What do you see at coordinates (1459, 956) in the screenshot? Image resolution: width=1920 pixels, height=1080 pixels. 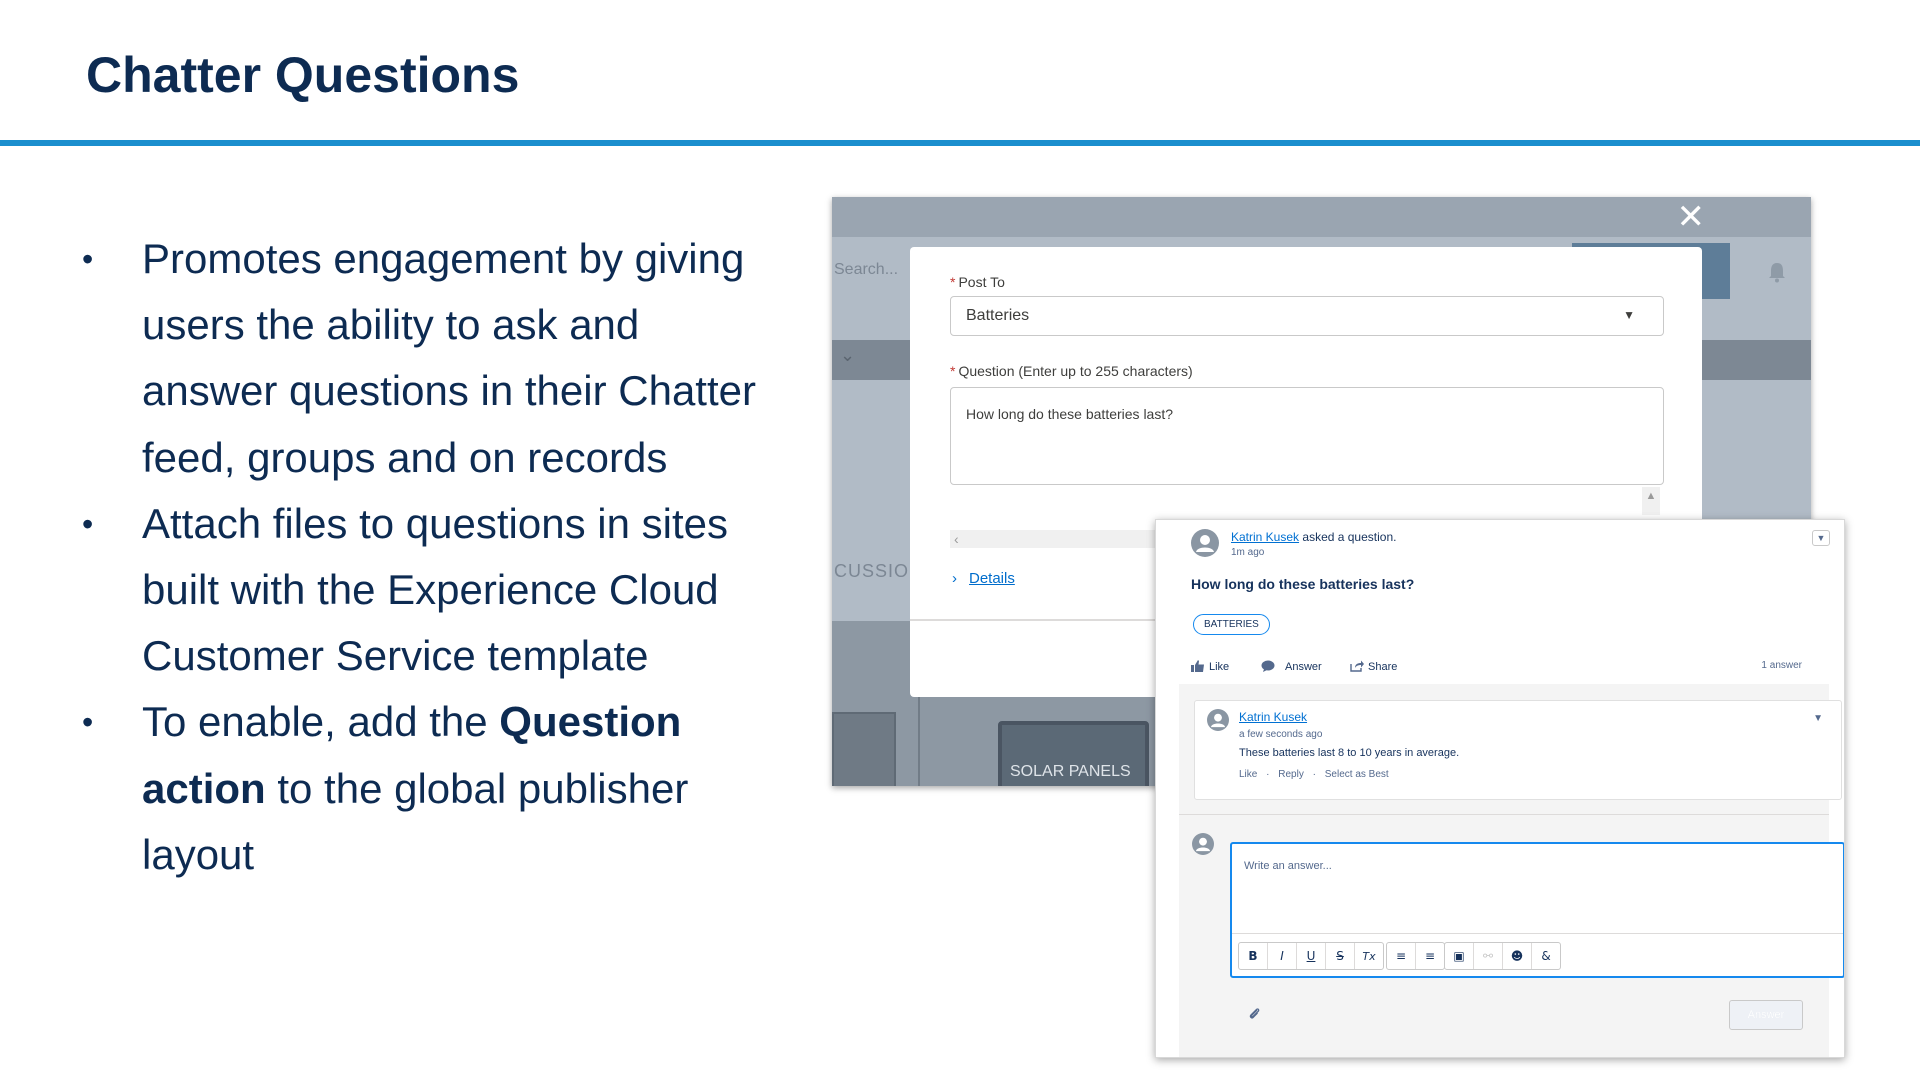 I see `image-button: ▣` at bounding box center [1459, 956].